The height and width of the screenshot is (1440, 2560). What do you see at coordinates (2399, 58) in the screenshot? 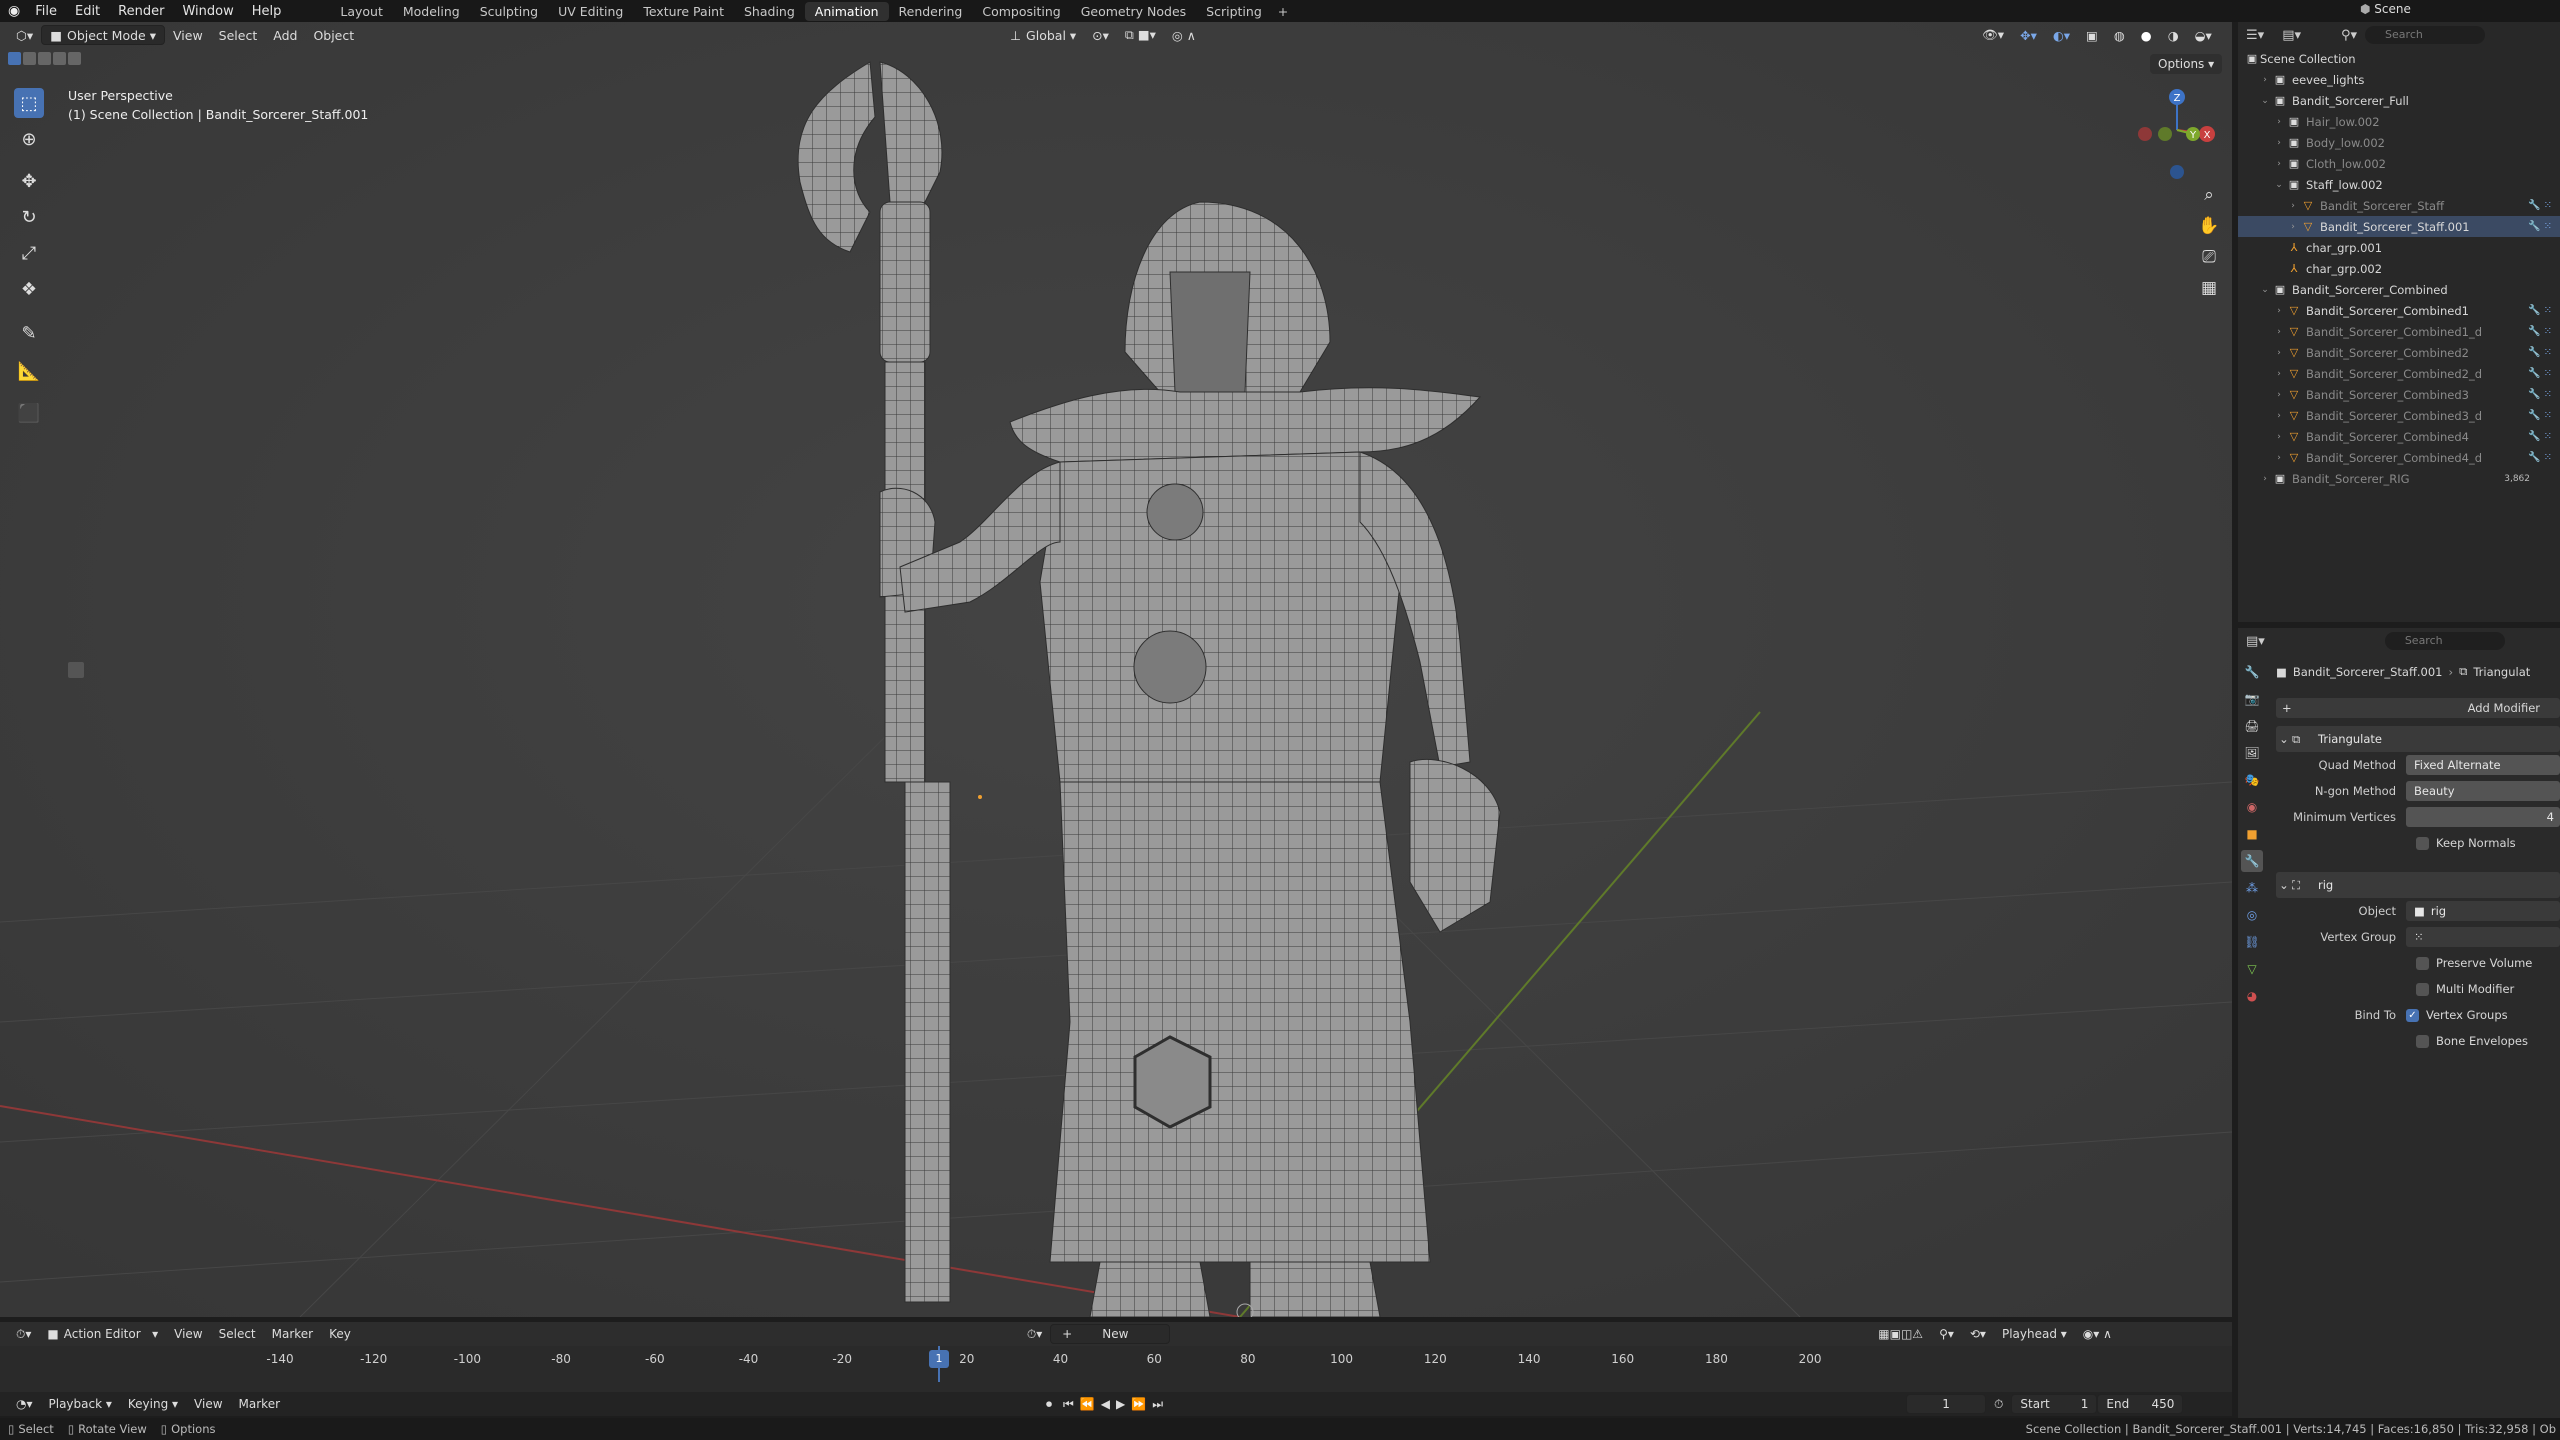
I see `outliner-root: ▣ Scene Collection` at bounding box center [2399, 58].